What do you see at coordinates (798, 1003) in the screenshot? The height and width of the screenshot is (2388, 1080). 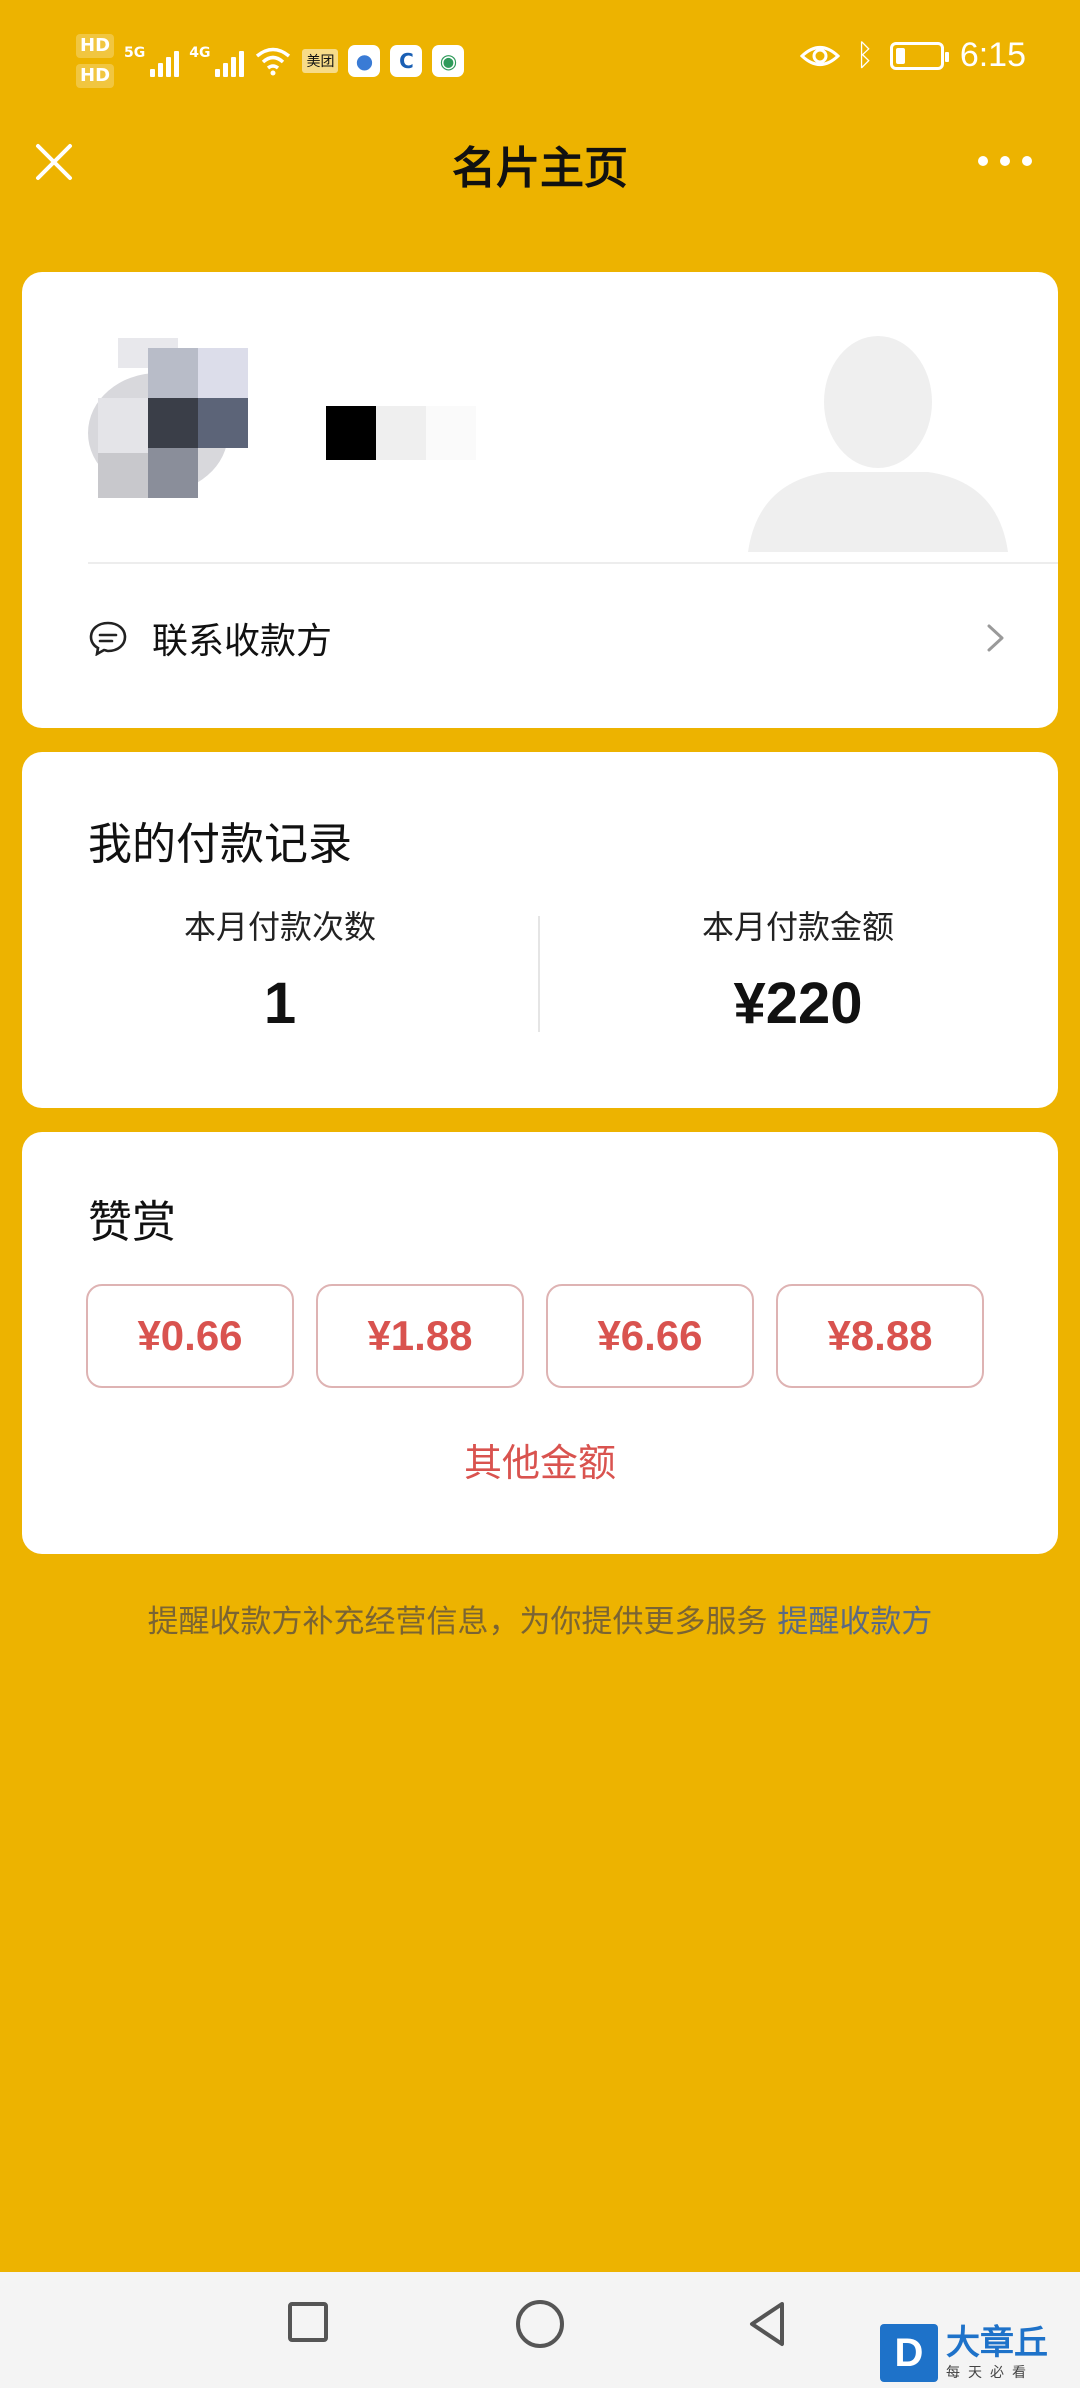 I see `monthly-amount-value: ¥220` at bounding box center [798, 1003].